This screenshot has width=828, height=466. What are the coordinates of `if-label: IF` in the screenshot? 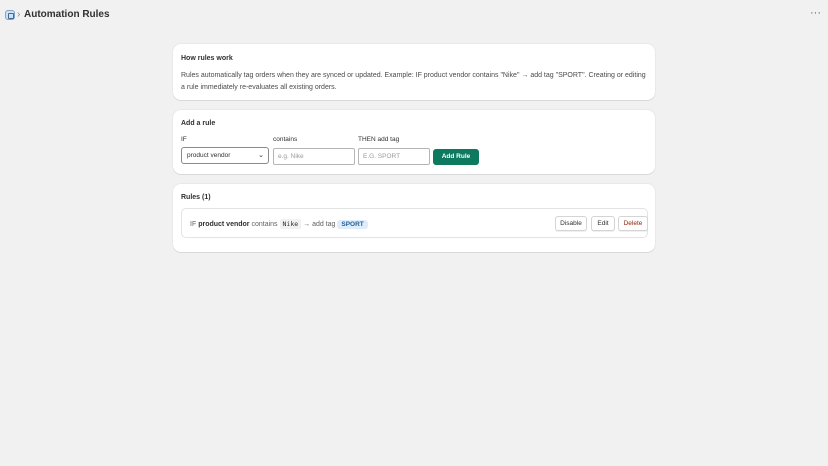 It's located at (184, 139).